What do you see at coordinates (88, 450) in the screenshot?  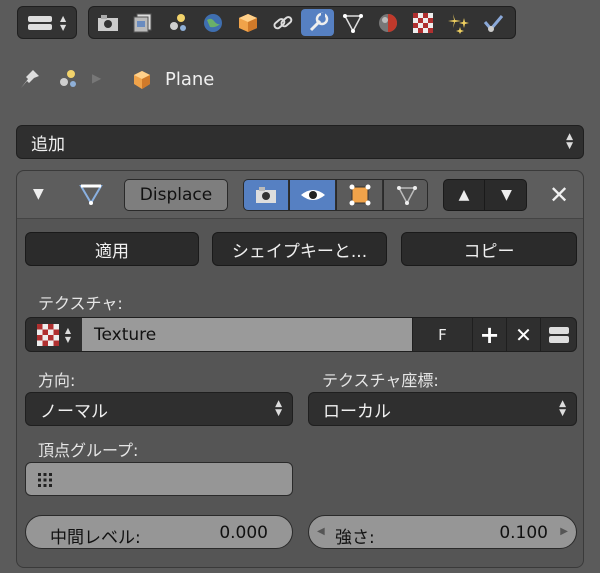 I see `vertex-group-label: 頂点グループ:` at bounding box center [88, 450].